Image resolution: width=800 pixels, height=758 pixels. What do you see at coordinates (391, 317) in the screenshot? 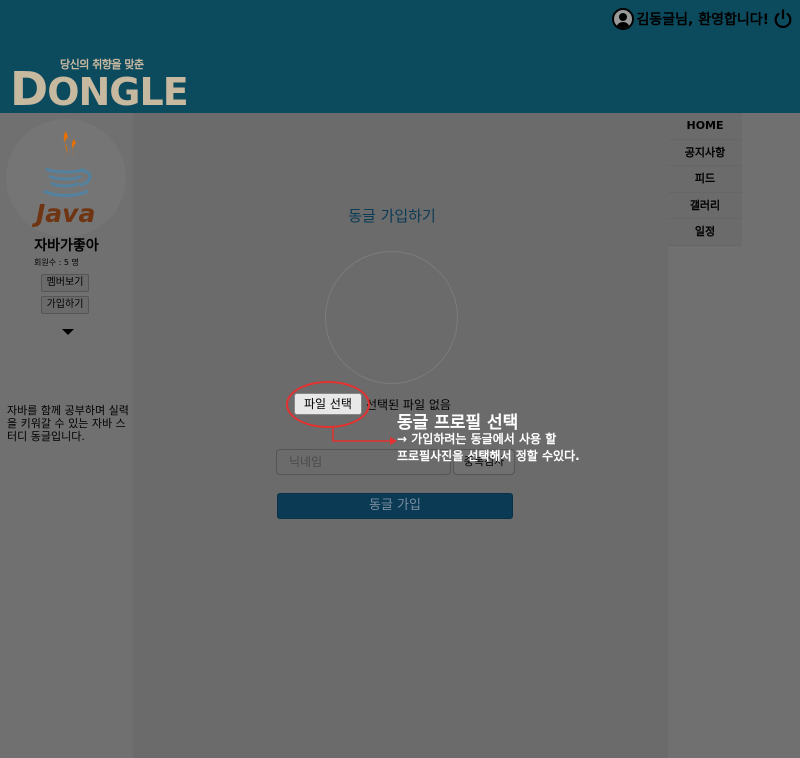
I see `profile-photo-preview` at bounding box center [391, 317].